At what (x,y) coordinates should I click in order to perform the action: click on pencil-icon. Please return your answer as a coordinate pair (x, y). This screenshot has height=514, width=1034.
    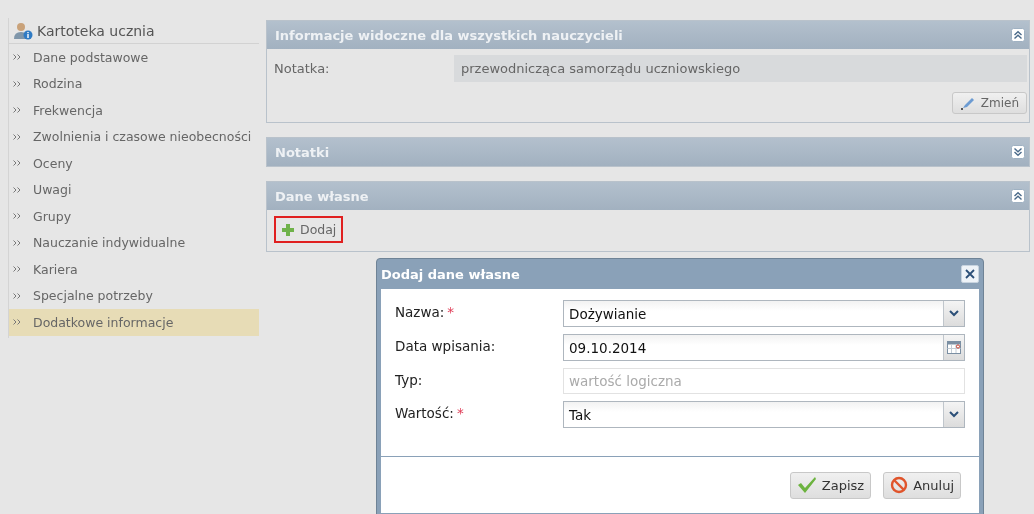
    Looking at the image, I should click on (967, 103).